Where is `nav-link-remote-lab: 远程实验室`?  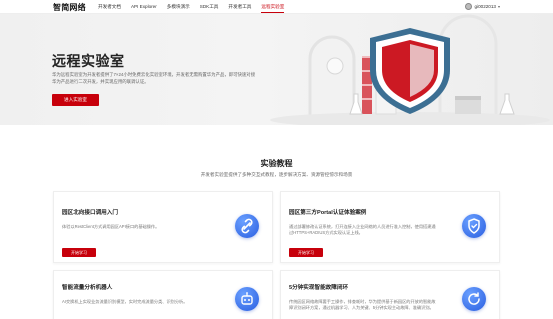 nav-link-remote-lab: 远程实验室 is located at coordinates (272, 7).